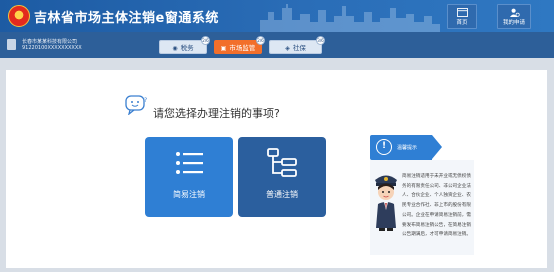 The height and width of the screenshot is (272, 554). What do you see at coordinates (320, 40) in the screenshot?
I see `tab-social-badge: 3/6` at bounding box center [320, 40].